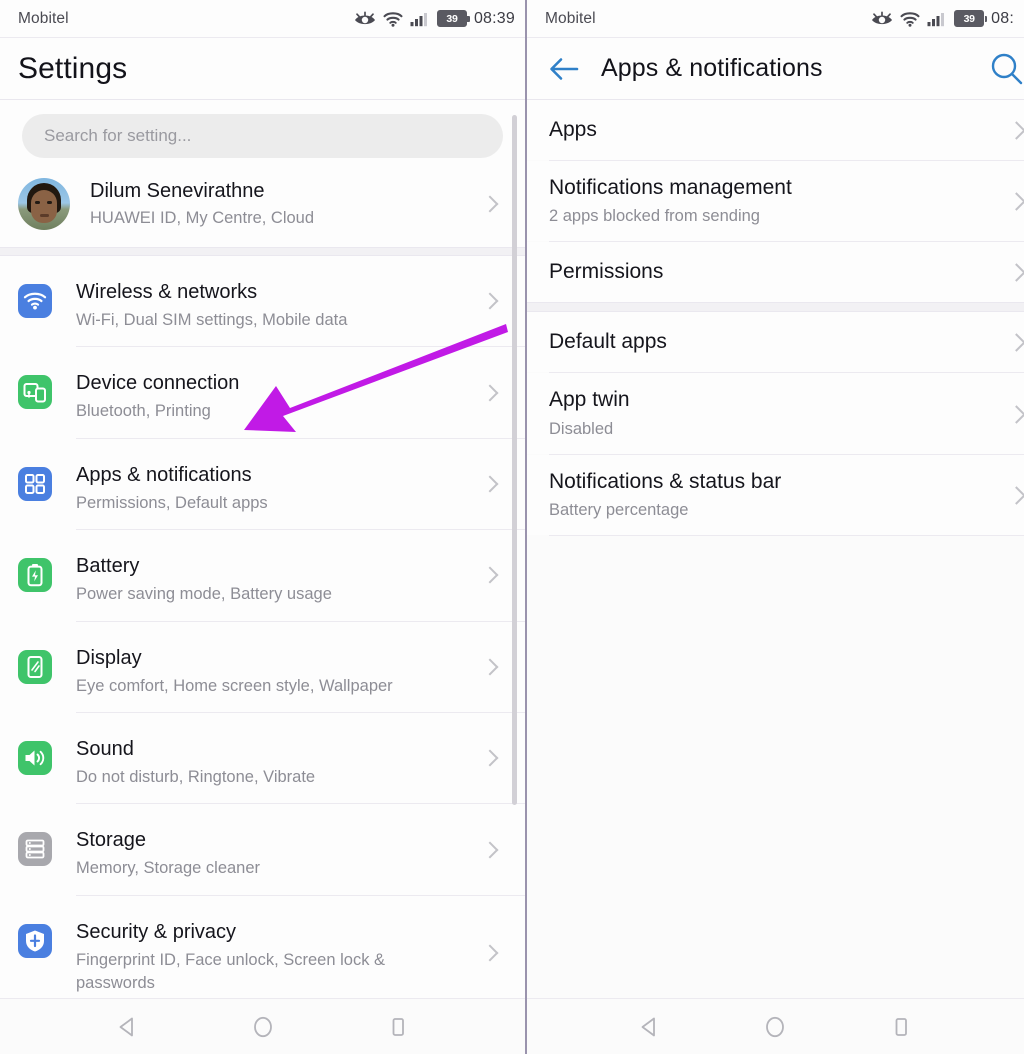 The width and height of the screenshot is (1024, 1054). What do you see at coordinates (665, 481) in the screenshot?
I see `item-title: Notifications & status bar` at bounding box center [665, 481].